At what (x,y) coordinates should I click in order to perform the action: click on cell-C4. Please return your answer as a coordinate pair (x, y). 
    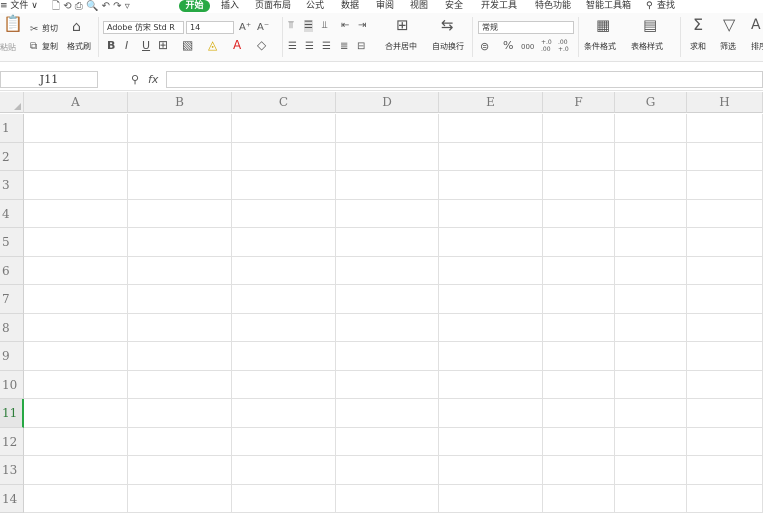
    Looking at the image, I should click on (284, 213).